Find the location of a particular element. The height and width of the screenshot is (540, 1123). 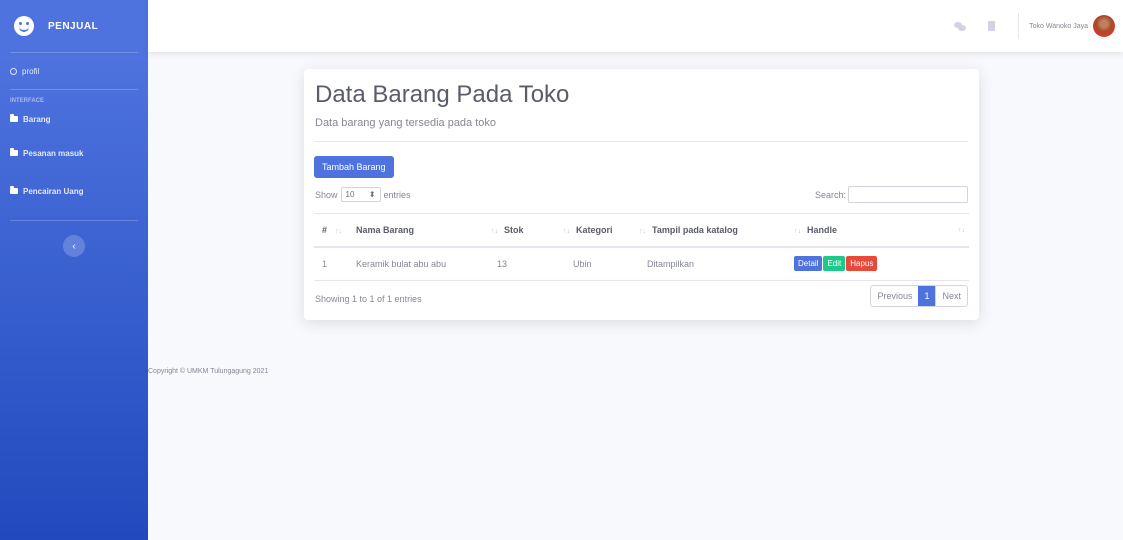

page-title: Data Barang Pada Toko is located at coordinates (442, 94).